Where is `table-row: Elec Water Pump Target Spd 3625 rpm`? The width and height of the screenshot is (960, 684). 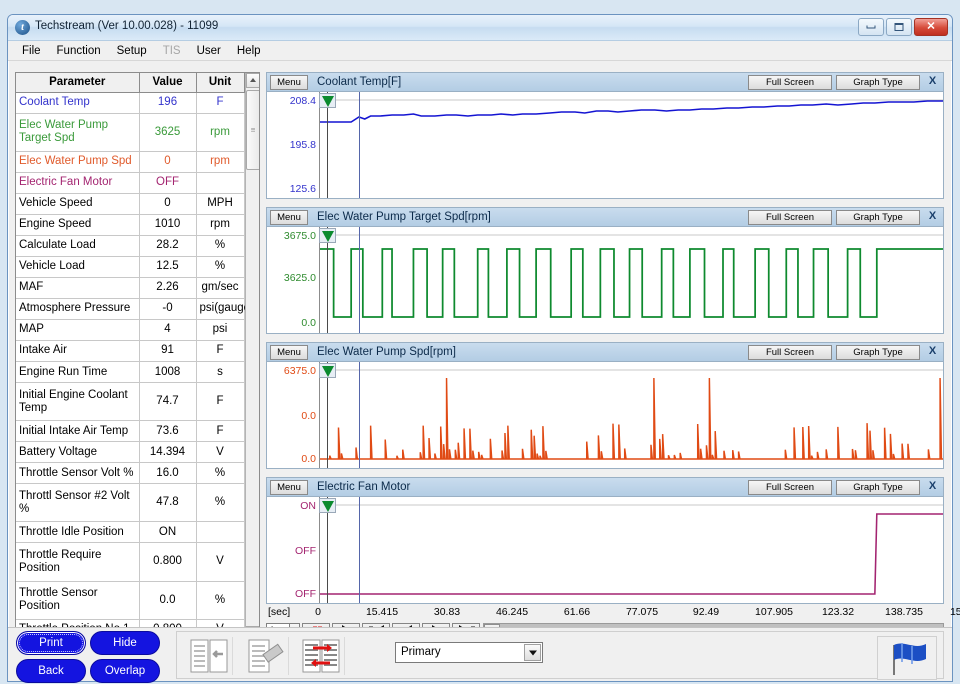 table-row: Elec Water Pump Target Spd 3625 rpm is located at coordinates (130, 132).